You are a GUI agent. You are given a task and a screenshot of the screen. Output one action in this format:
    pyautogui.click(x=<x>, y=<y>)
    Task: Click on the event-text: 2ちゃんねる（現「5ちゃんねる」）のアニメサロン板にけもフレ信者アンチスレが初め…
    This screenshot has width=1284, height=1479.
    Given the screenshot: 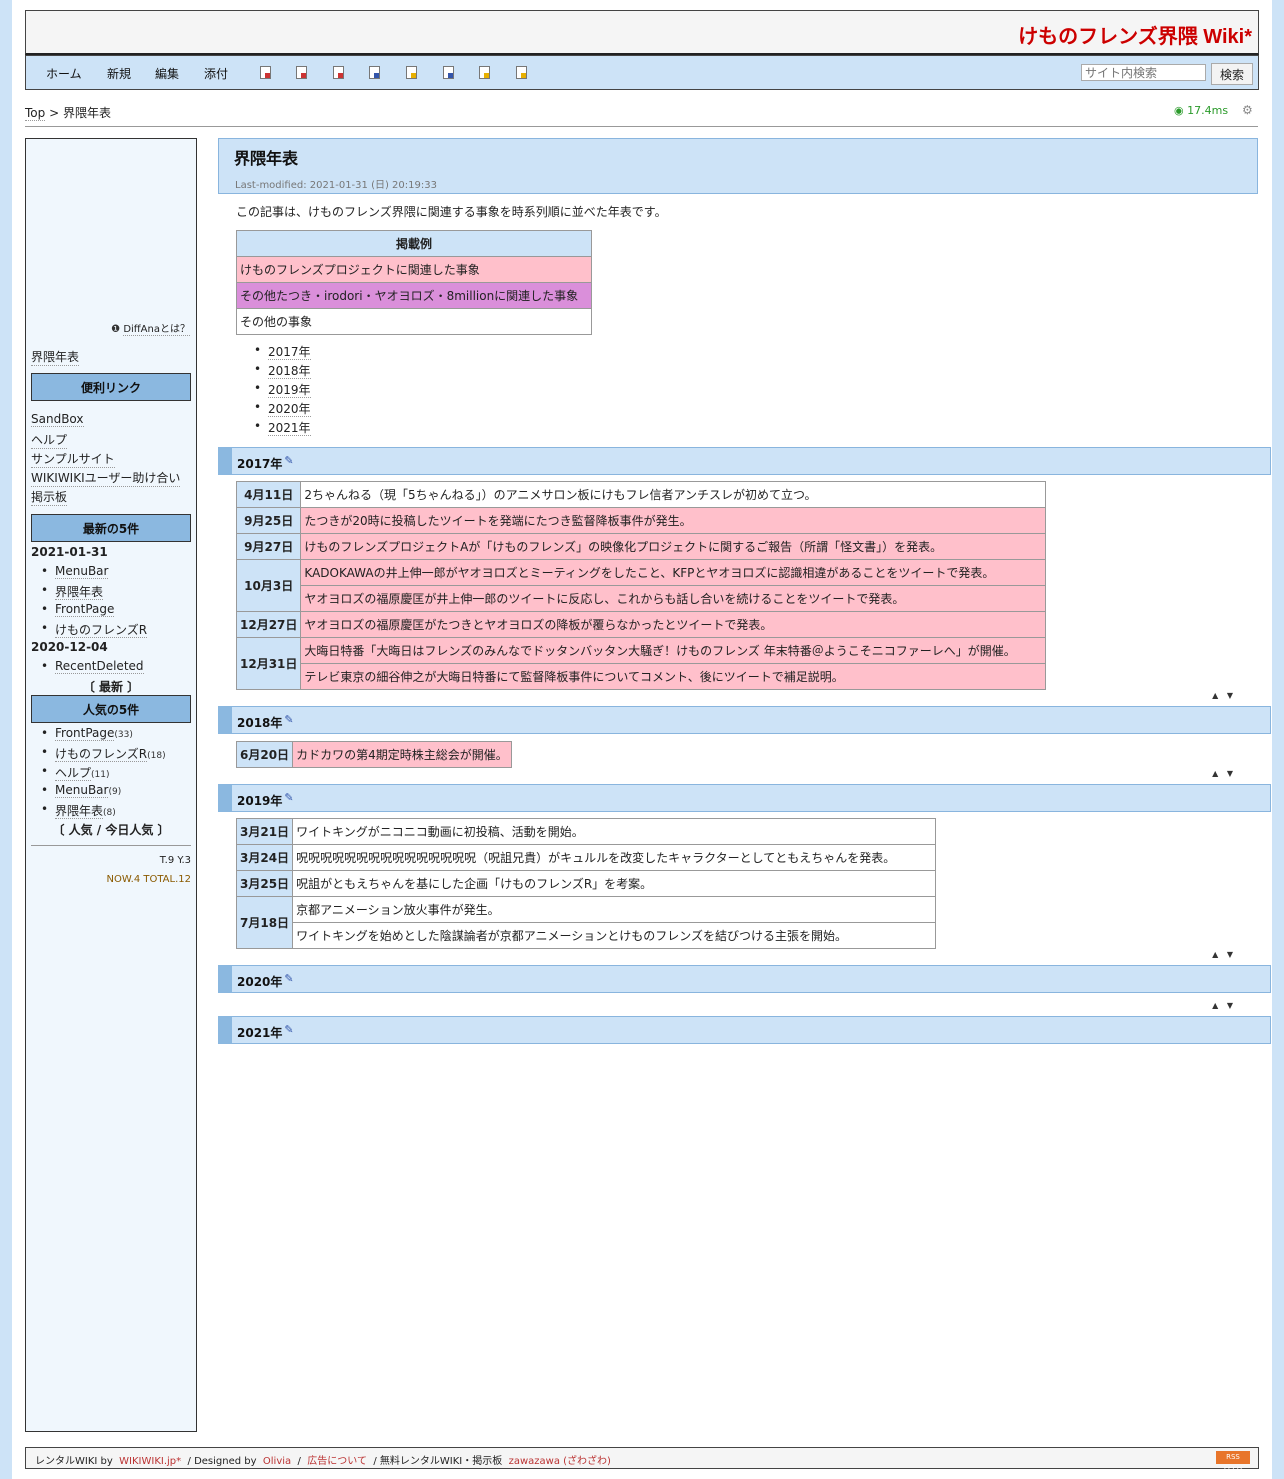 What is the action you would take?
    pyautogui.click(x=673, y=494)
    